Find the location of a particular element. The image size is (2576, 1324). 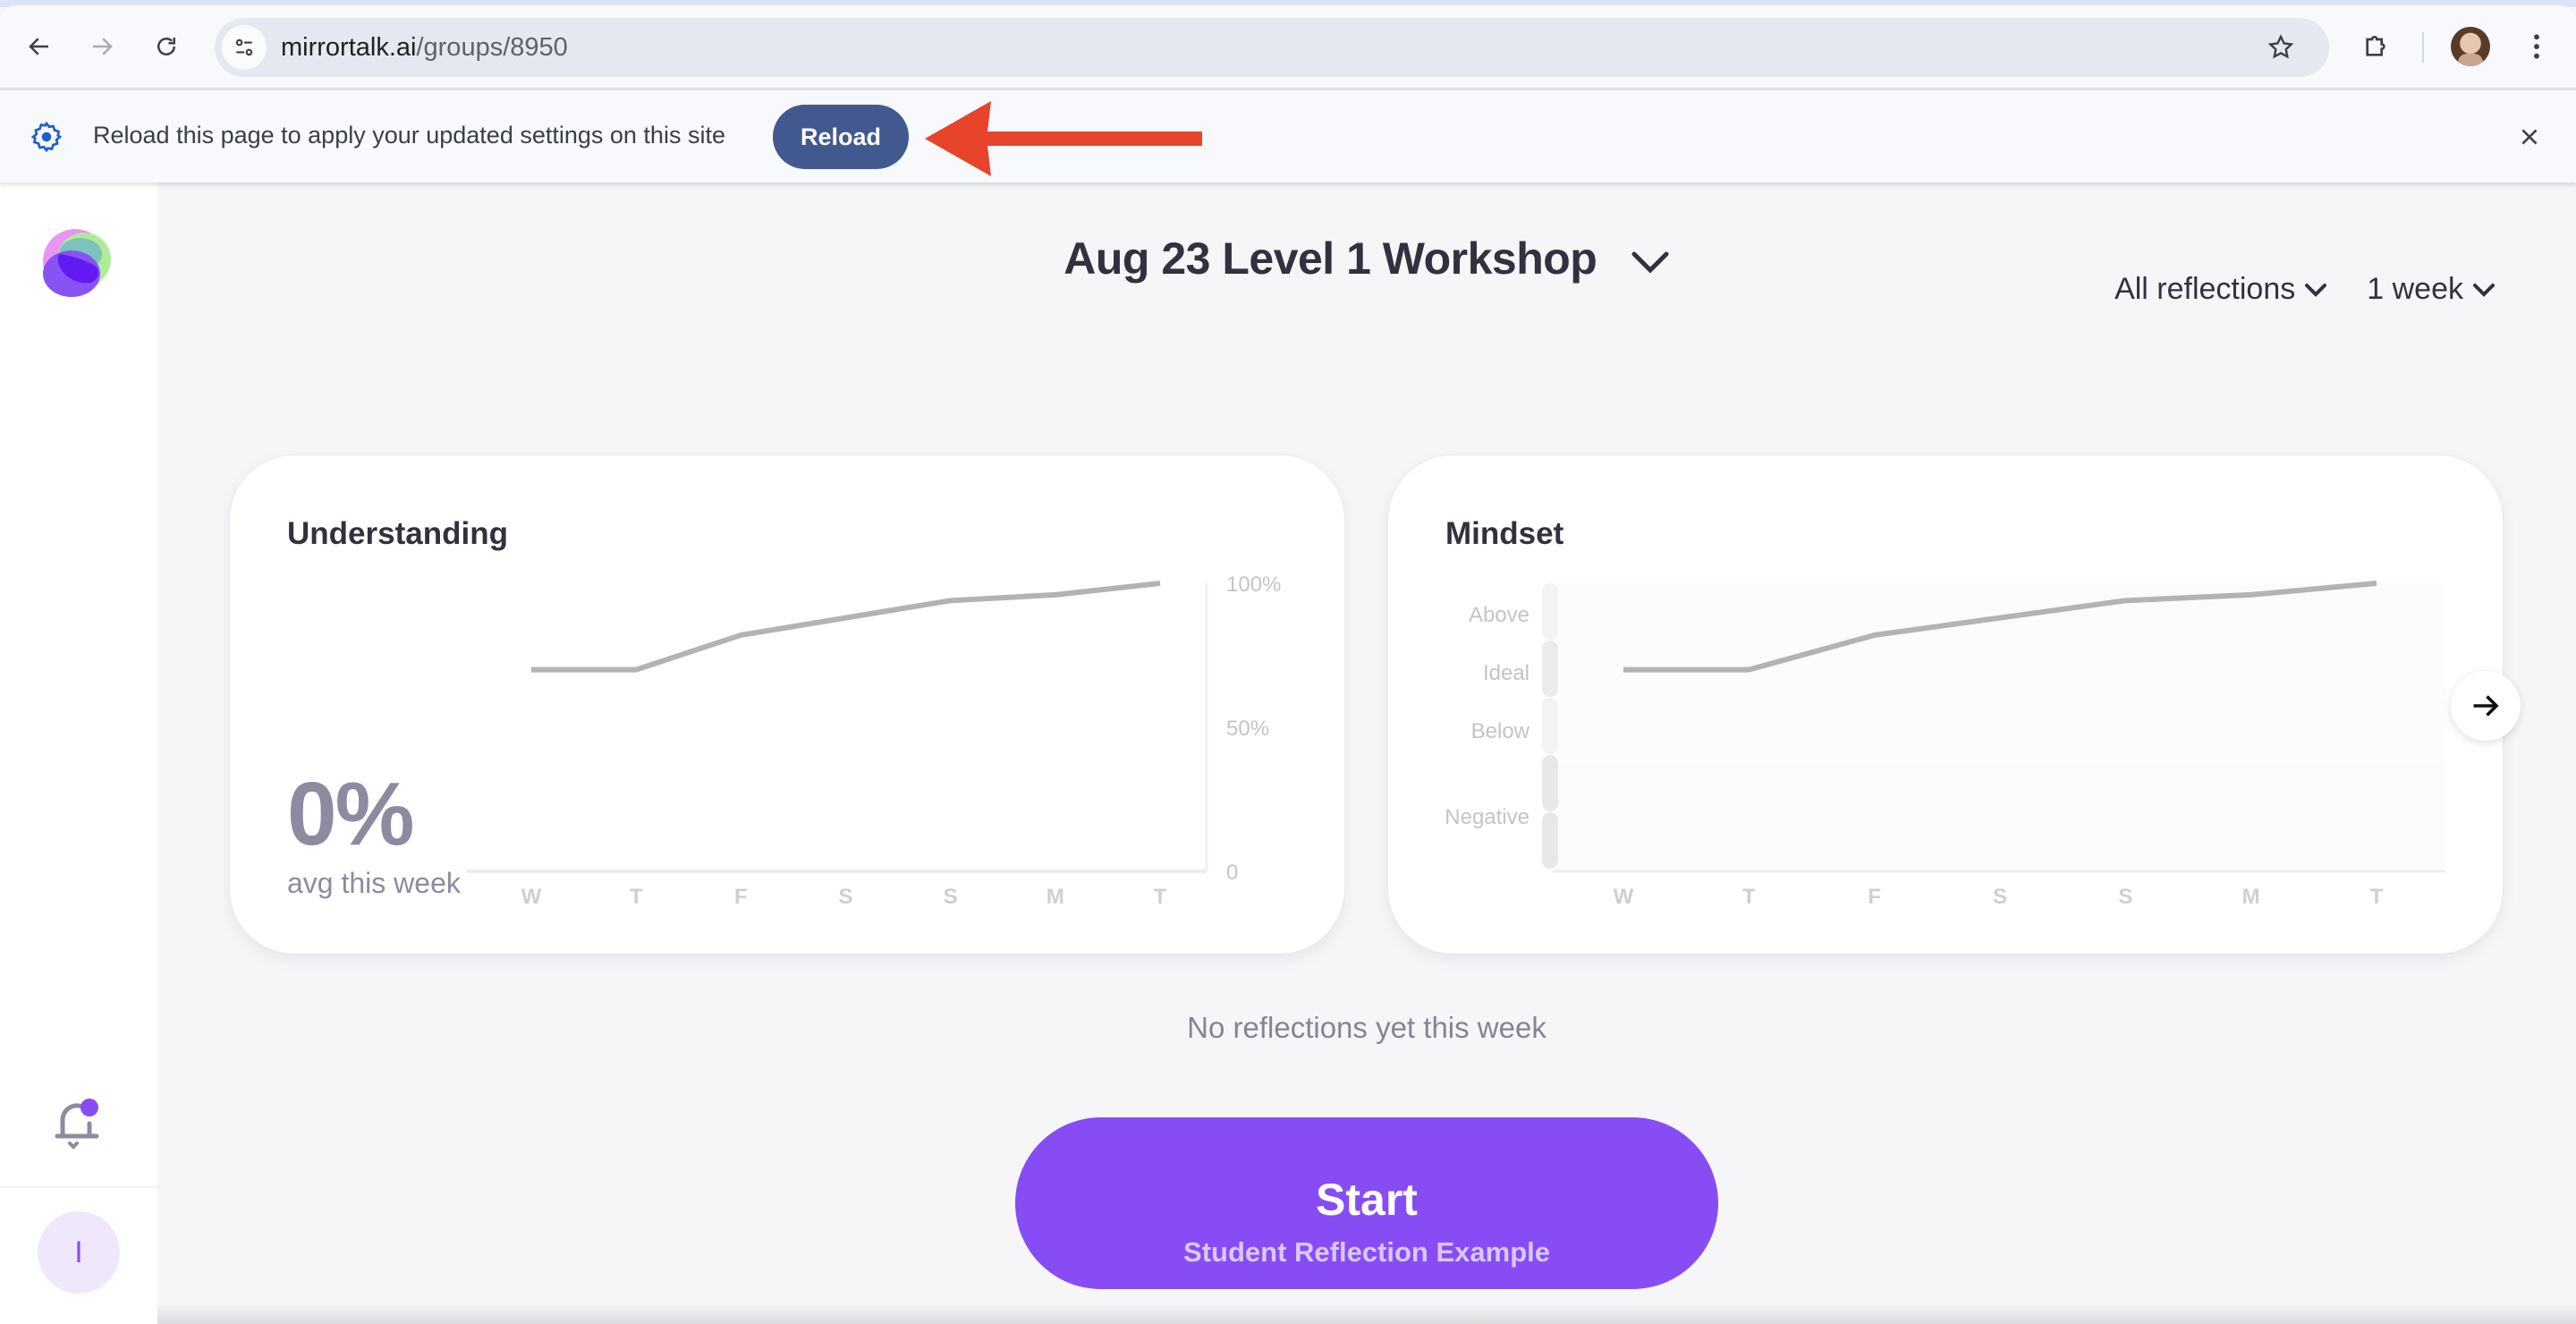

start-sublabel: Student Reflection Example is located at coordinates (1366, 1252).